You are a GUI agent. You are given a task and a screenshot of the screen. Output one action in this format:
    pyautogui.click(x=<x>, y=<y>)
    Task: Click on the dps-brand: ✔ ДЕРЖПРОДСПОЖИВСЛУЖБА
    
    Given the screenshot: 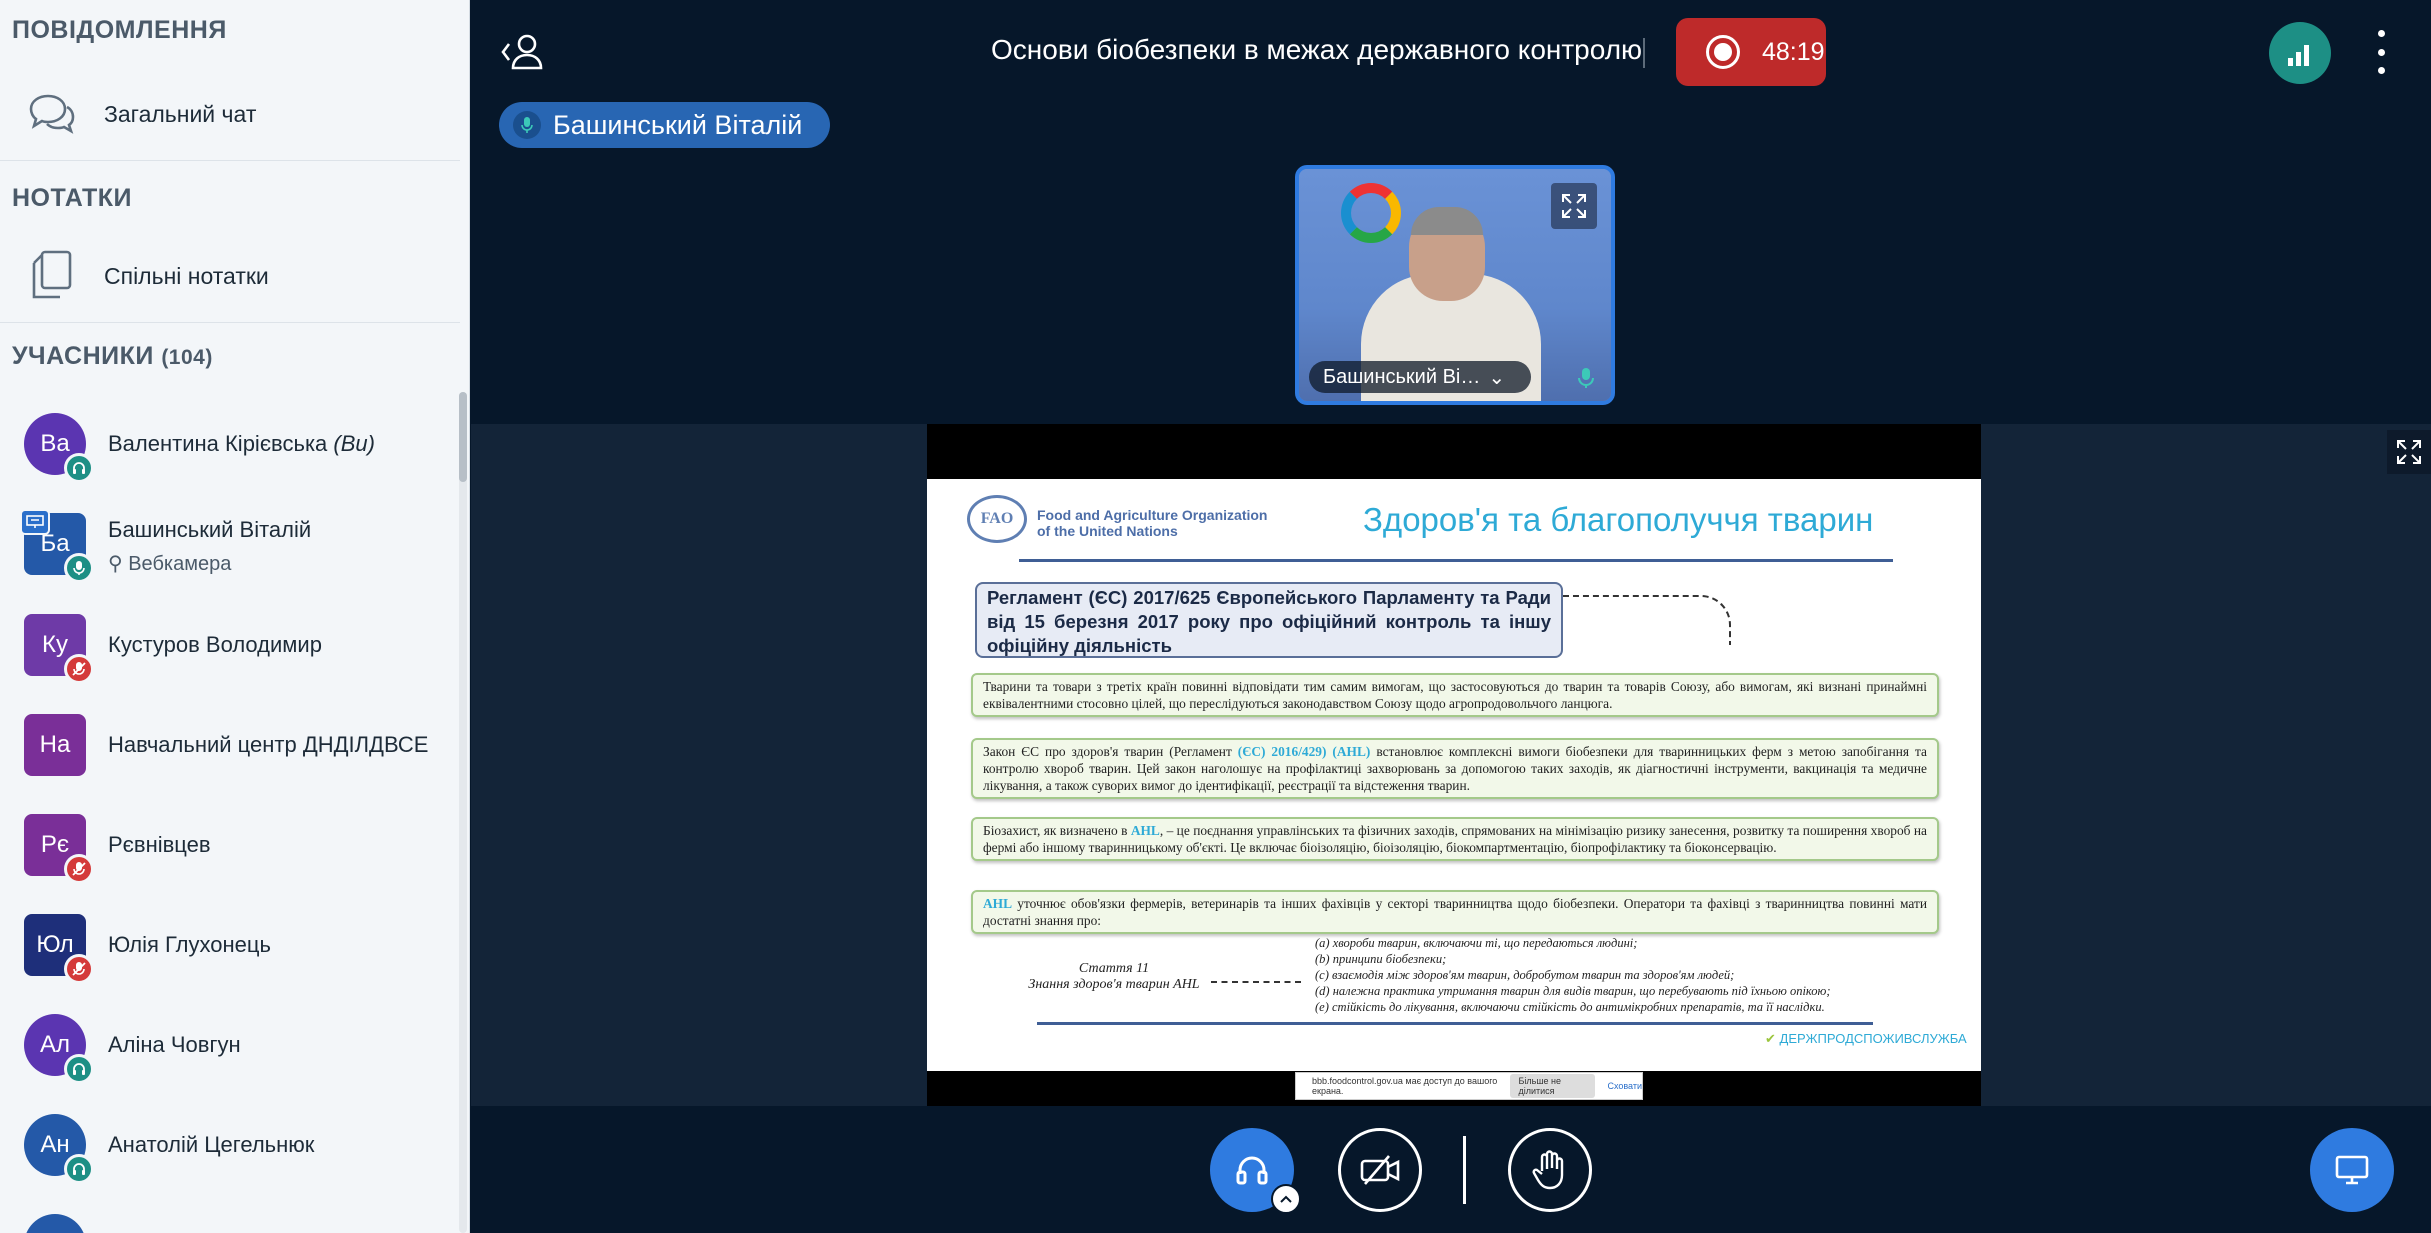 What is the action you would take?
    pyautogui.click(x=1866, y=1038)
    